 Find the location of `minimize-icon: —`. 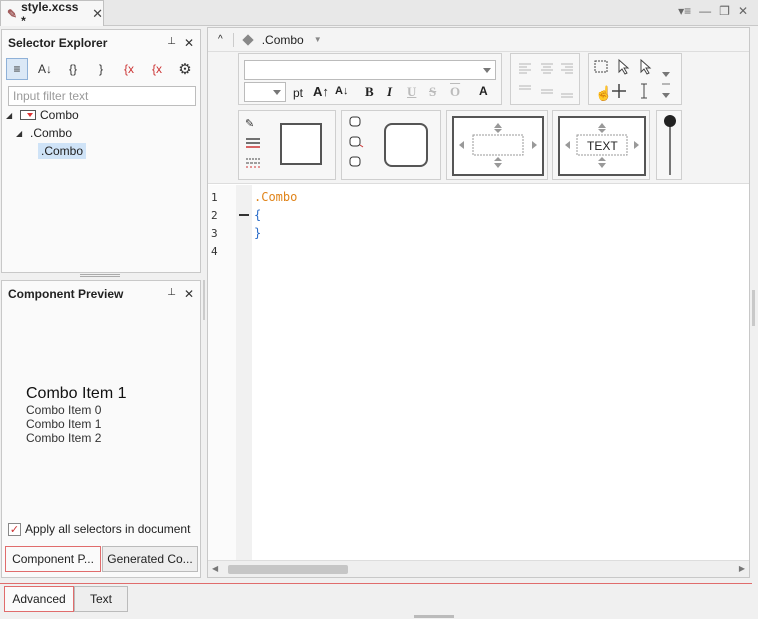

minimize-icon: — is located at coordinates (705, 11).